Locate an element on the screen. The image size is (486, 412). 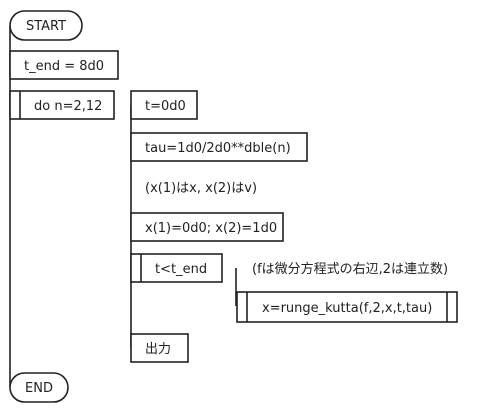
x-init-box: x(1)=0d0; x(2)=1d0 is located at coordinates (207, 227).